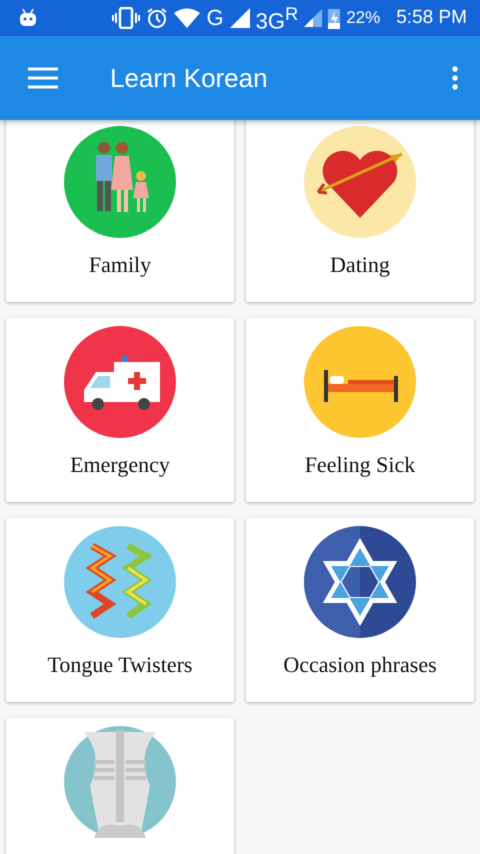  I want to click on vibrate-icon, so click(126, 18).